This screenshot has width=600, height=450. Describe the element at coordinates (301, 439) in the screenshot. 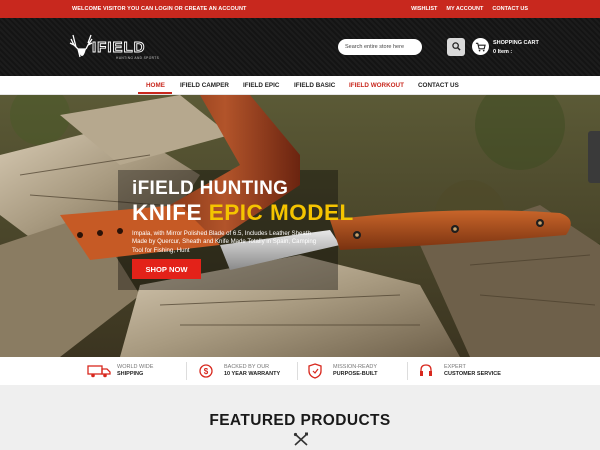

I see `crossed-tools-icon` at that location.